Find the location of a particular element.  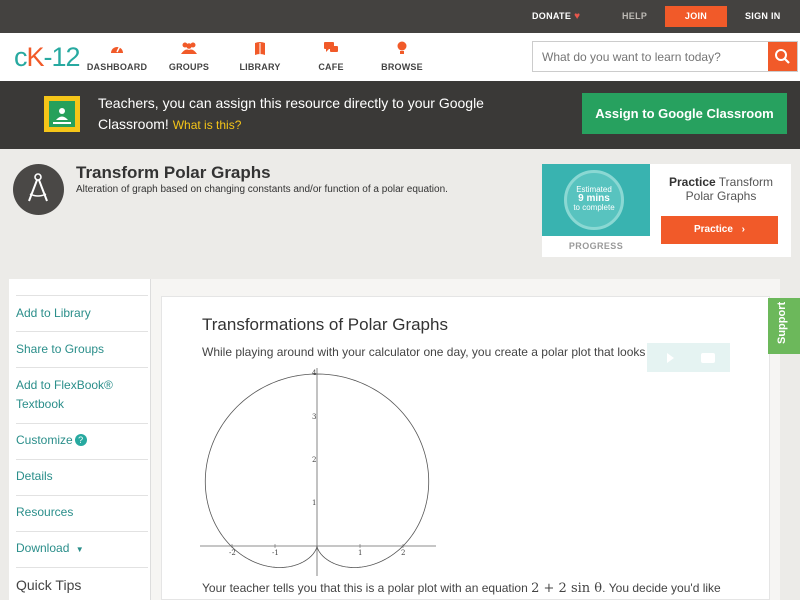

compass-icon is located at coordinates (38, 189).